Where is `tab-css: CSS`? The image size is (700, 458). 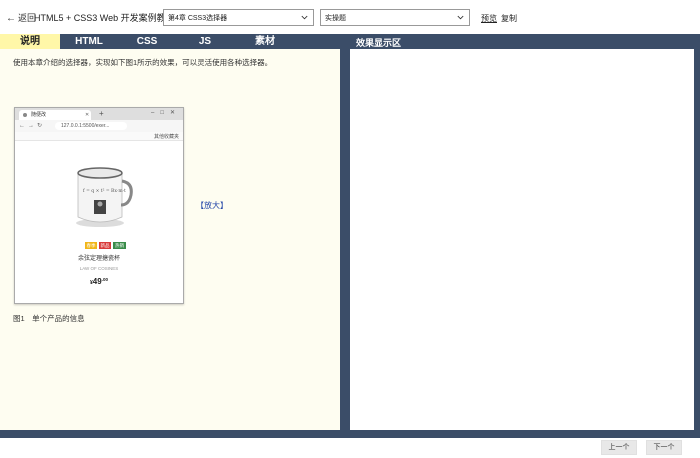
tab-css: CSS is located at coordinates (147, 41).